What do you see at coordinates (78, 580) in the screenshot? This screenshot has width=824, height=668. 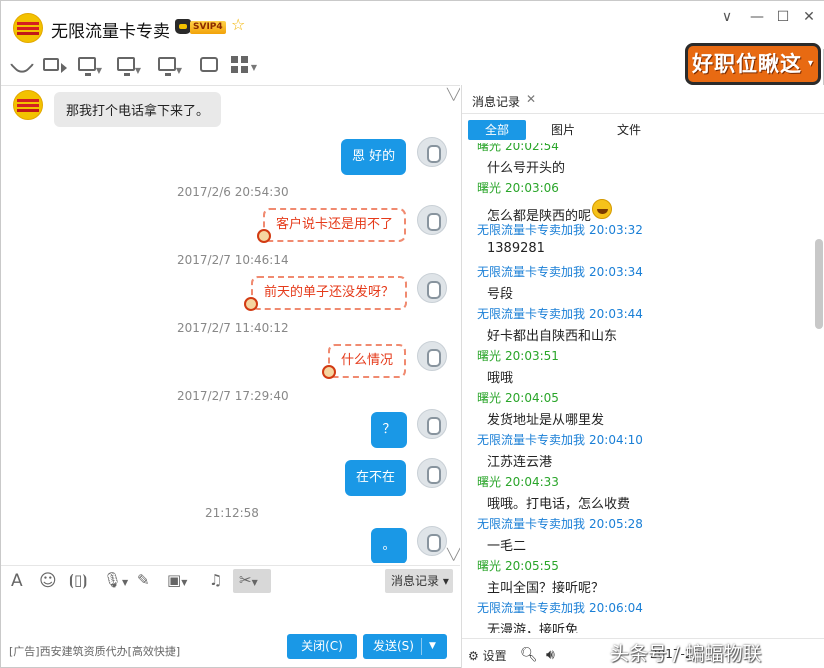 I see `shake-window-icon: ⦗▯⦘` at bounding box center [78, 580].